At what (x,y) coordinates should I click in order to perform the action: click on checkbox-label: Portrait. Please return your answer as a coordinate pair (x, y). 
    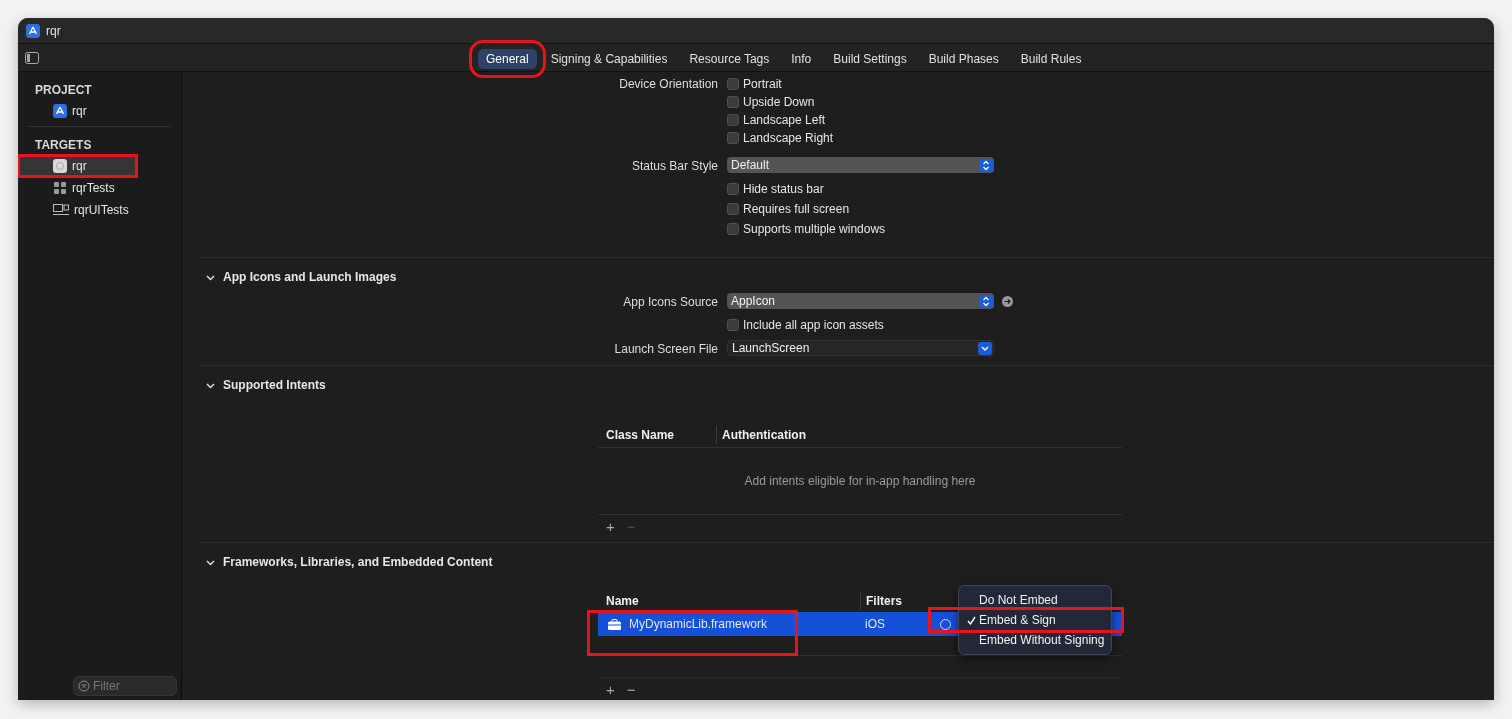
    Looking at the image, I should click on (762, 84).